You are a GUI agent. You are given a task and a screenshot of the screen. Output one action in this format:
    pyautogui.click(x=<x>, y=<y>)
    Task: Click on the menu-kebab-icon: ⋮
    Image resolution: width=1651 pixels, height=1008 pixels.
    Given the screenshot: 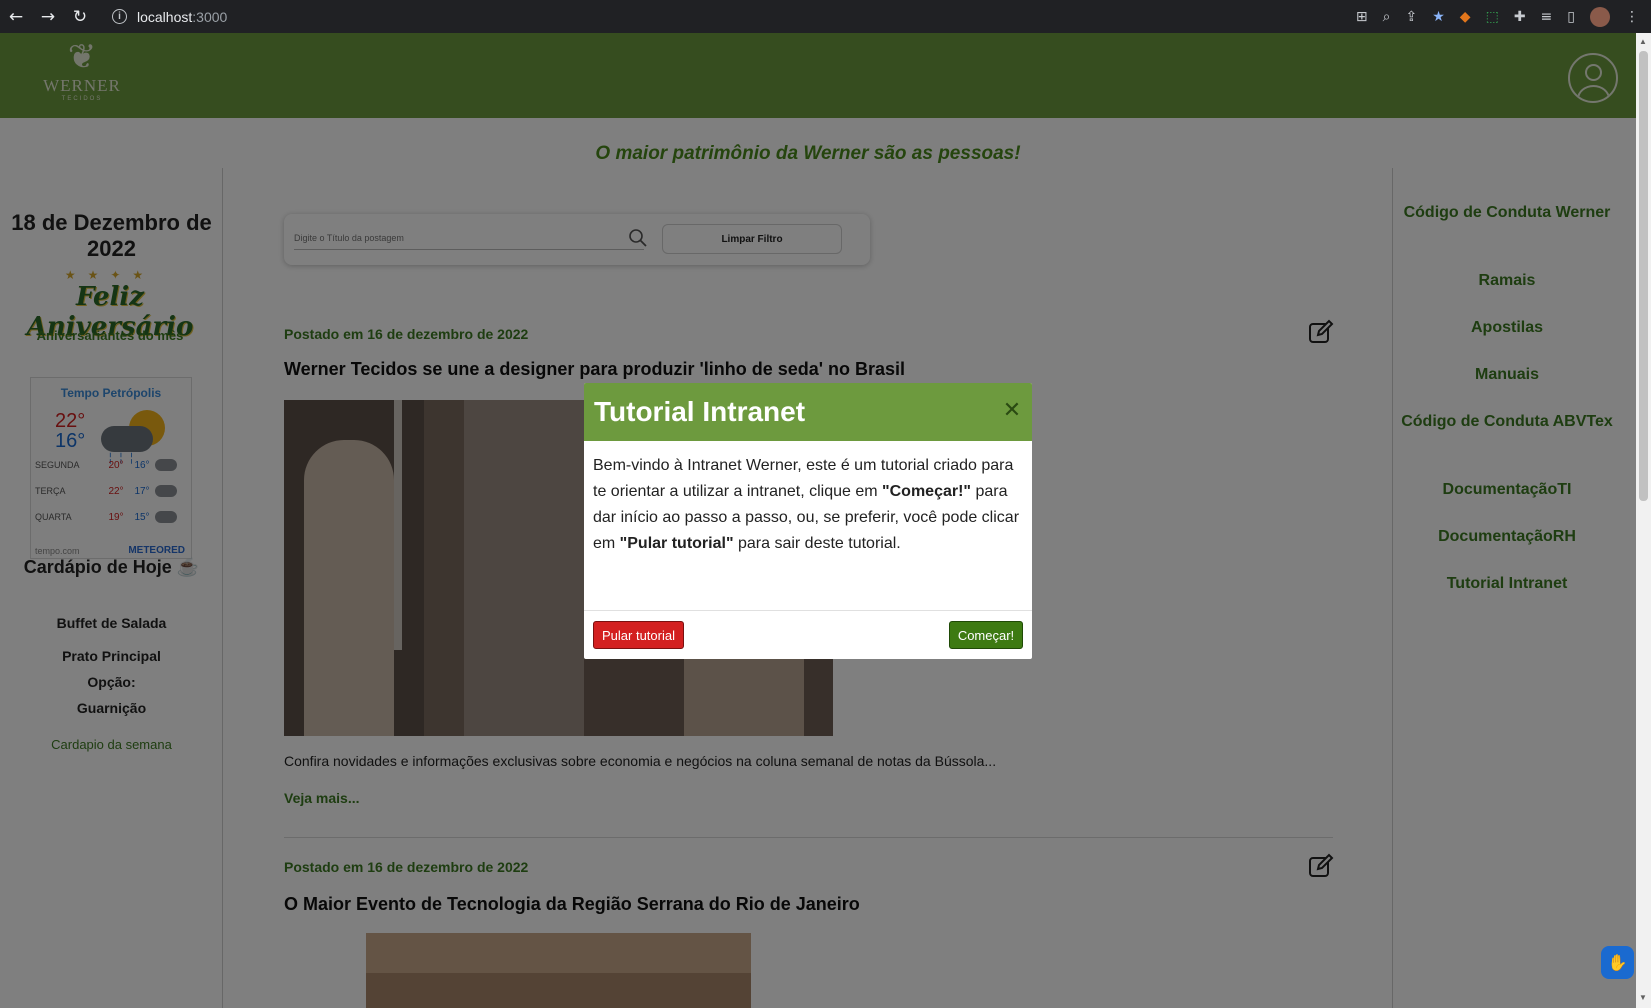 What is the action you would take?
    pyautogui.click(x=1632, y=17)
    